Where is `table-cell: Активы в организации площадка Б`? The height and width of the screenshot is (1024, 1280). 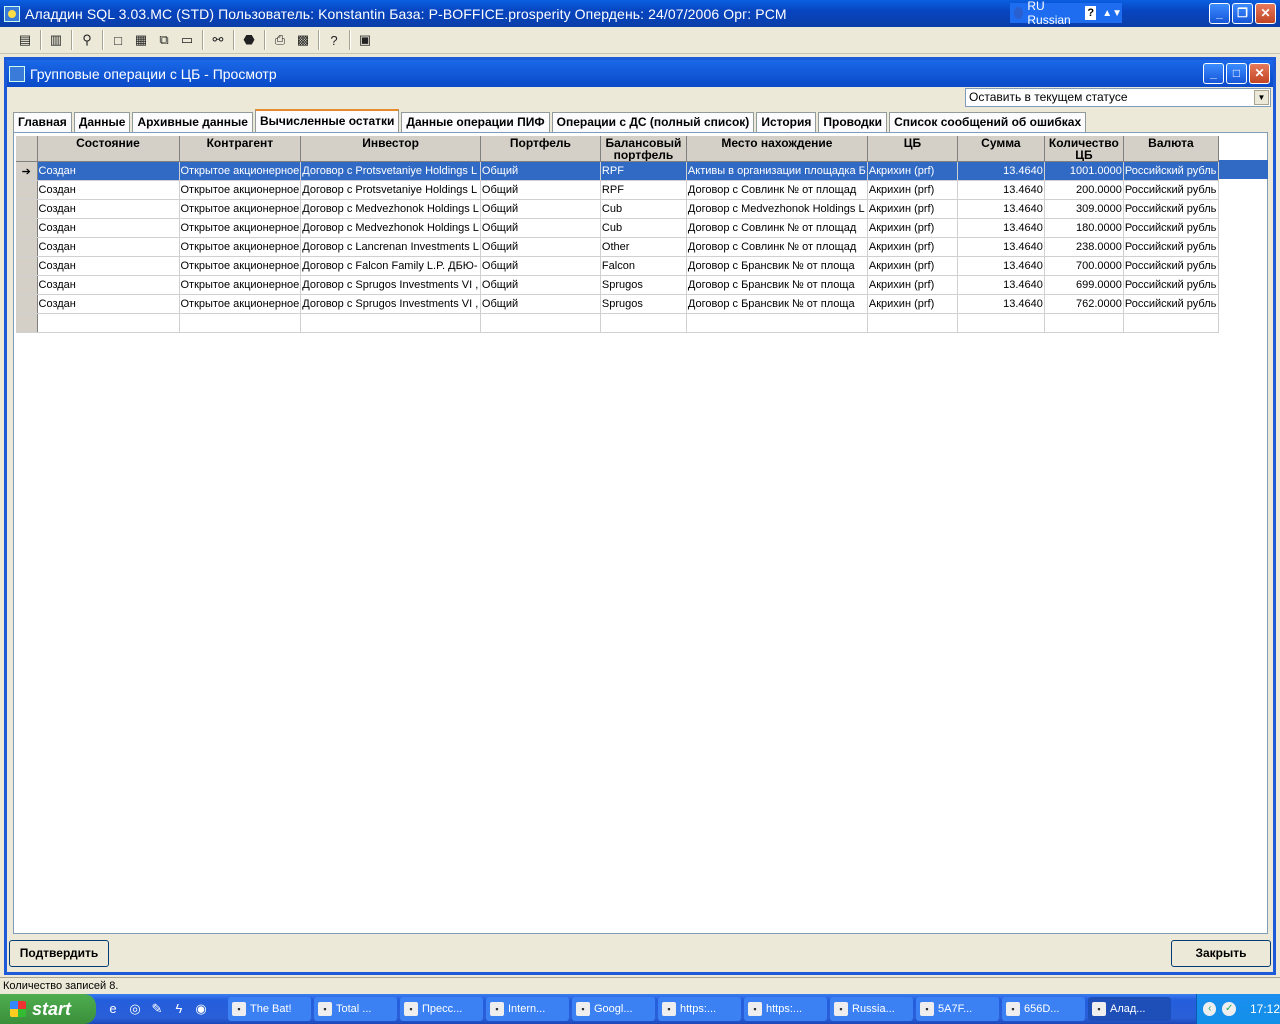
table-cell: Активы в организации площадка Б is located at coordinates (777, 171).